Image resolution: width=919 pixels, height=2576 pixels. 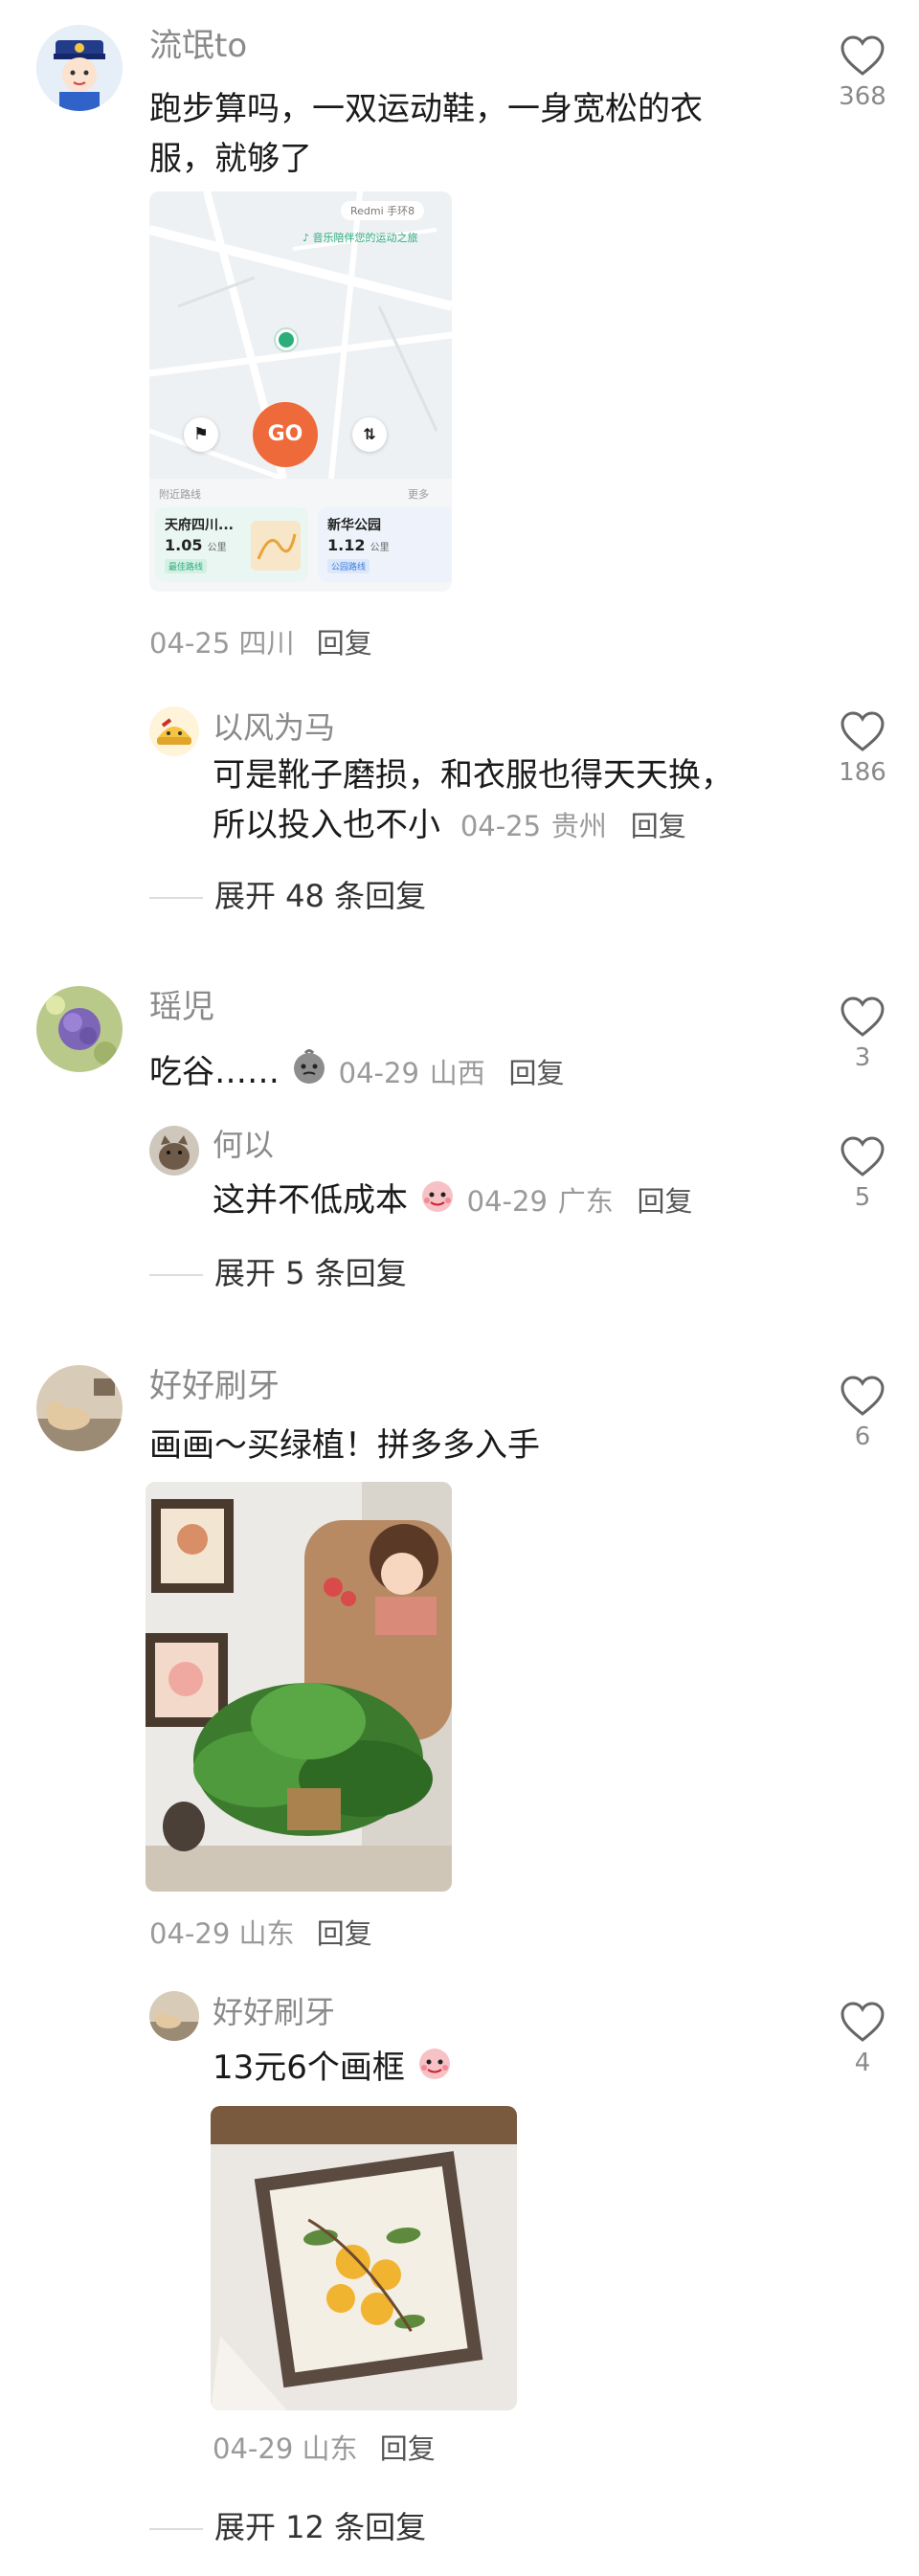 I want to click on comment-username: 流氓to, so click(x=198, y=46).